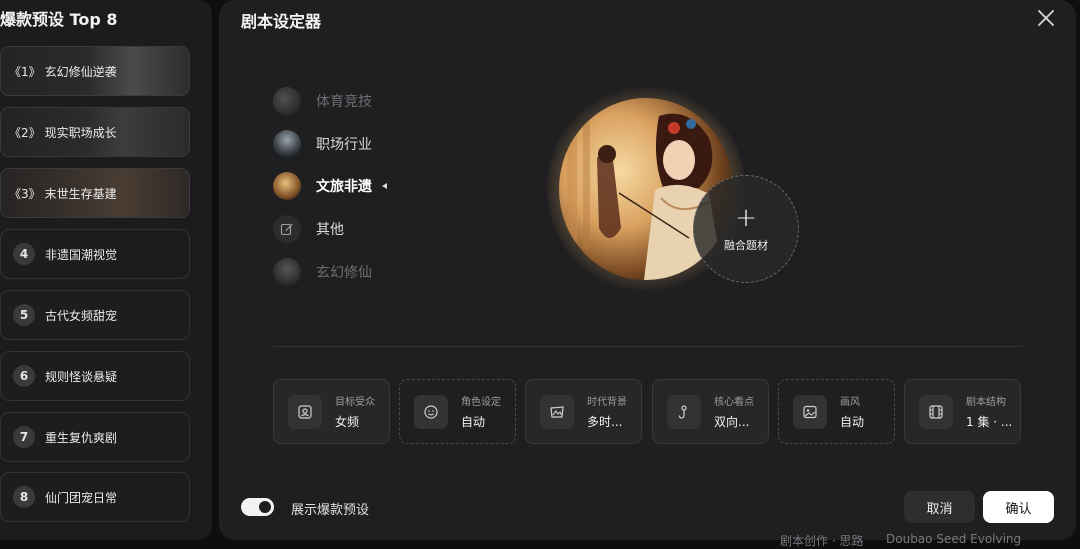 The image size is (1080, 549). I want to click on preset-item-3: 《3》 末世生存基建, so click(95, 193).